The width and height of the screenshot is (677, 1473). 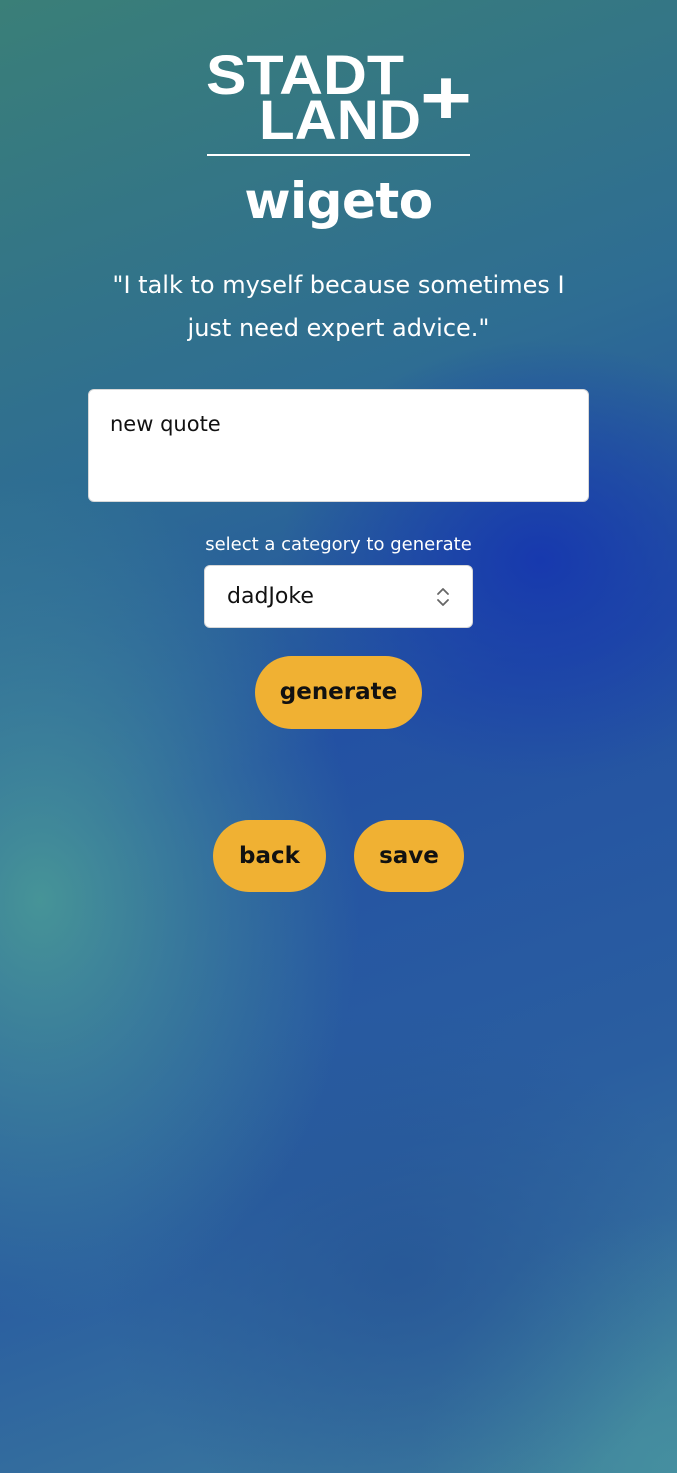 I want to click on logo-divider, so click(x=338, y=155).